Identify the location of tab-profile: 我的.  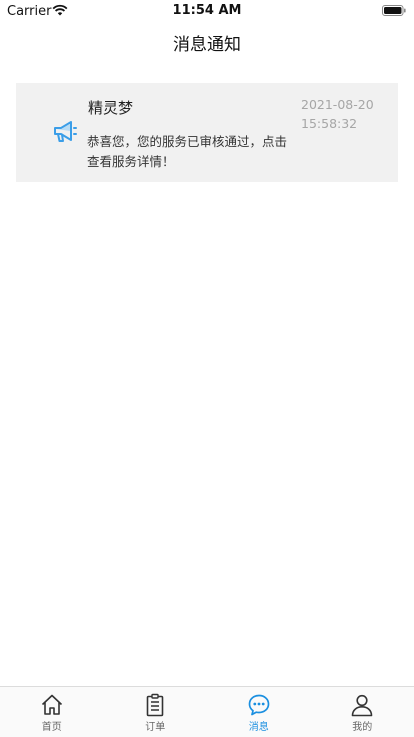
(362, 712).